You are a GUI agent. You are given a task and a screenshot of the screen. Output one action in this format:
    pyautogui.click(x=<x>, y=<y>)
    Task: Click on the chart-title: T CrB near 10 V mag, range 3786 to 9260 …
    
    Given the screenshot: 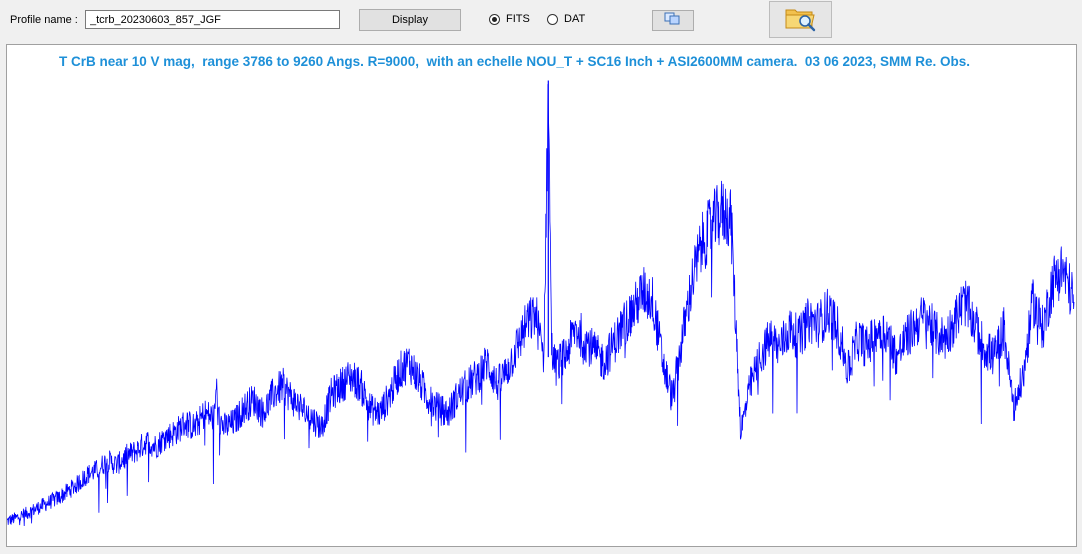 What is the action you would take?
    pyautogui.click(x=515, y=61)
    